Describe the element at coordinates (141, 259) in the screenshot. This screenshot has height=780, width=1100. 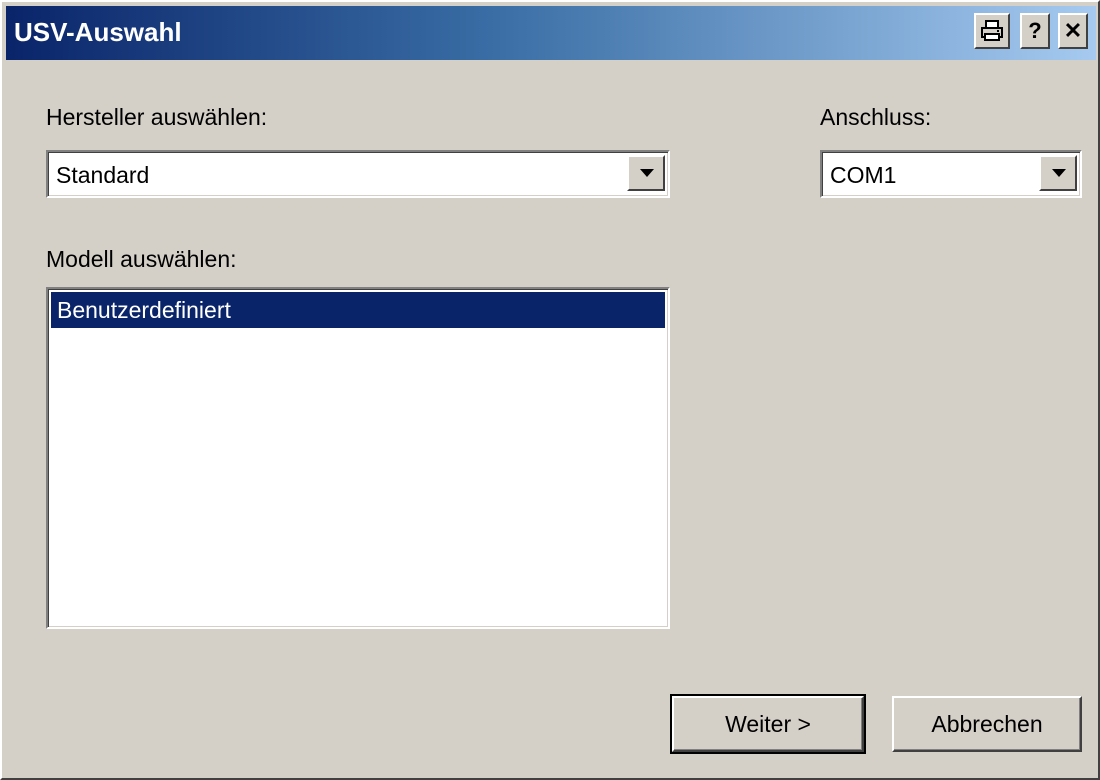
I see `model-label: Modell auswählen:` at that location.